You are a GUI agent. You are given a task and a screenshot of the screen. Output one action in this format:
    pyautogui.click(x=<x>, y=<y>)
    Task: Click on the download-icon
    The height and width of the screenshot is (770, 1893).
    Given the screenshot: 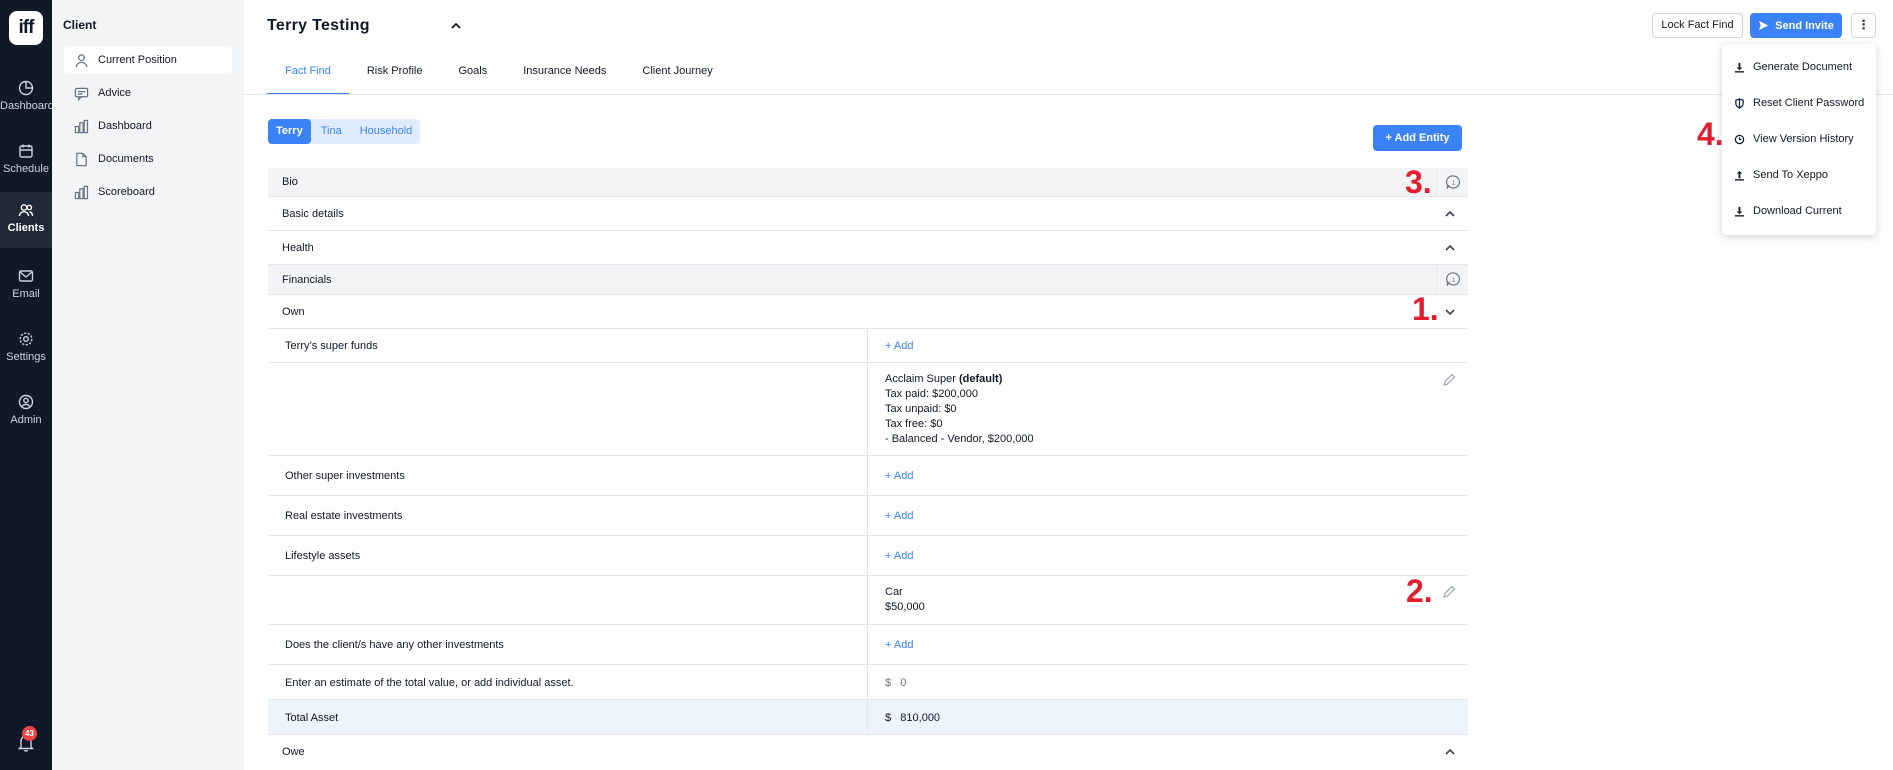 What is the action you would take?
    pyautogui.click(x=1739, y=211)
    